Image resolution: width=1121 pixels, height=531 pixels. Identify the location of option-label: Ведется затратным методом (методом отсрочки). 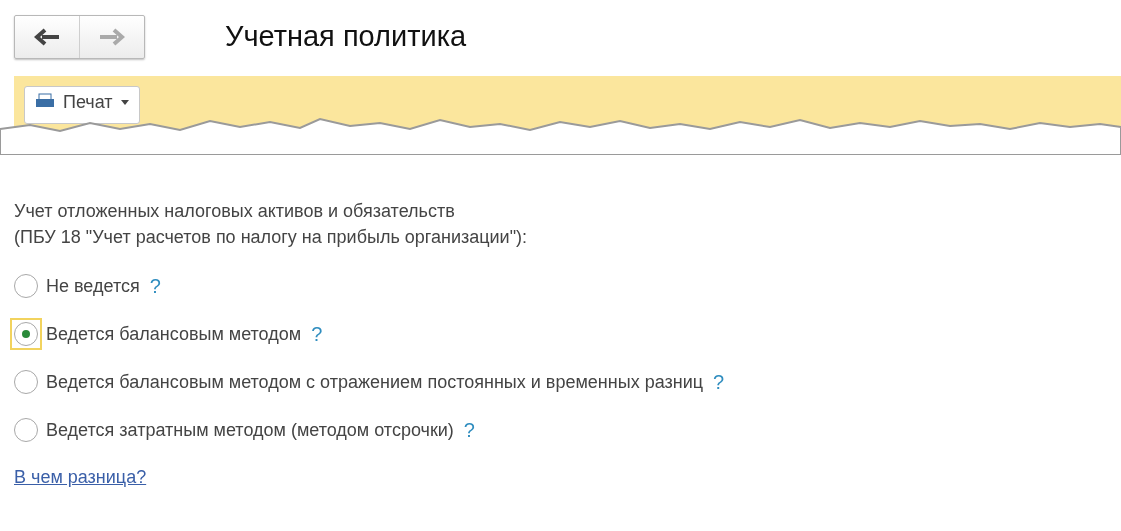
(250, 430).